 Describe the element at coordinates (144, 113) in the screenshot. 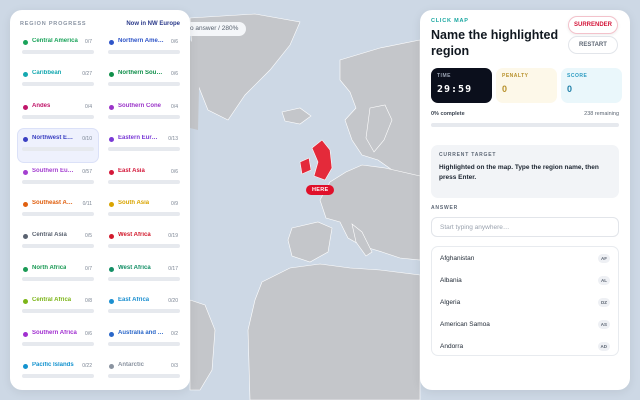

I see `region-card: Southern Cone 0/4` at that location.